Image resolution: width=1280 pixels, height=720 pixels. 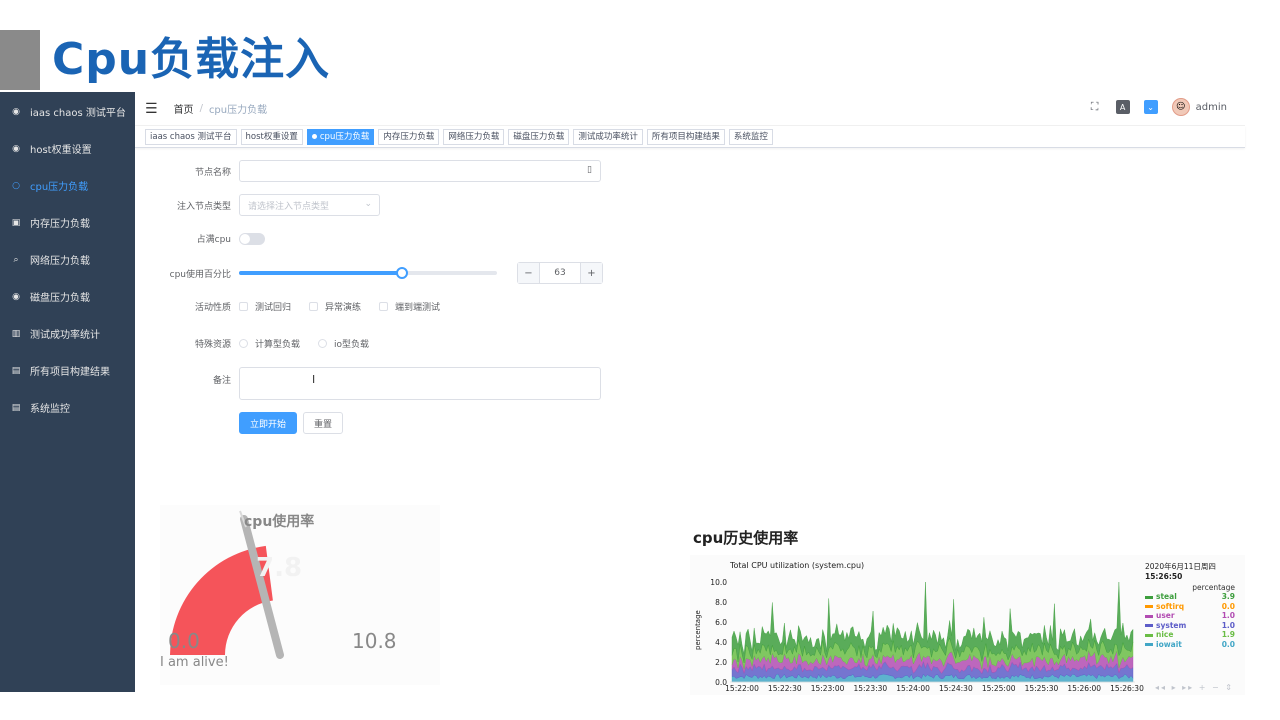 I want to click on x-tick-label: 15:26:30, so click(x=1127, y=688).